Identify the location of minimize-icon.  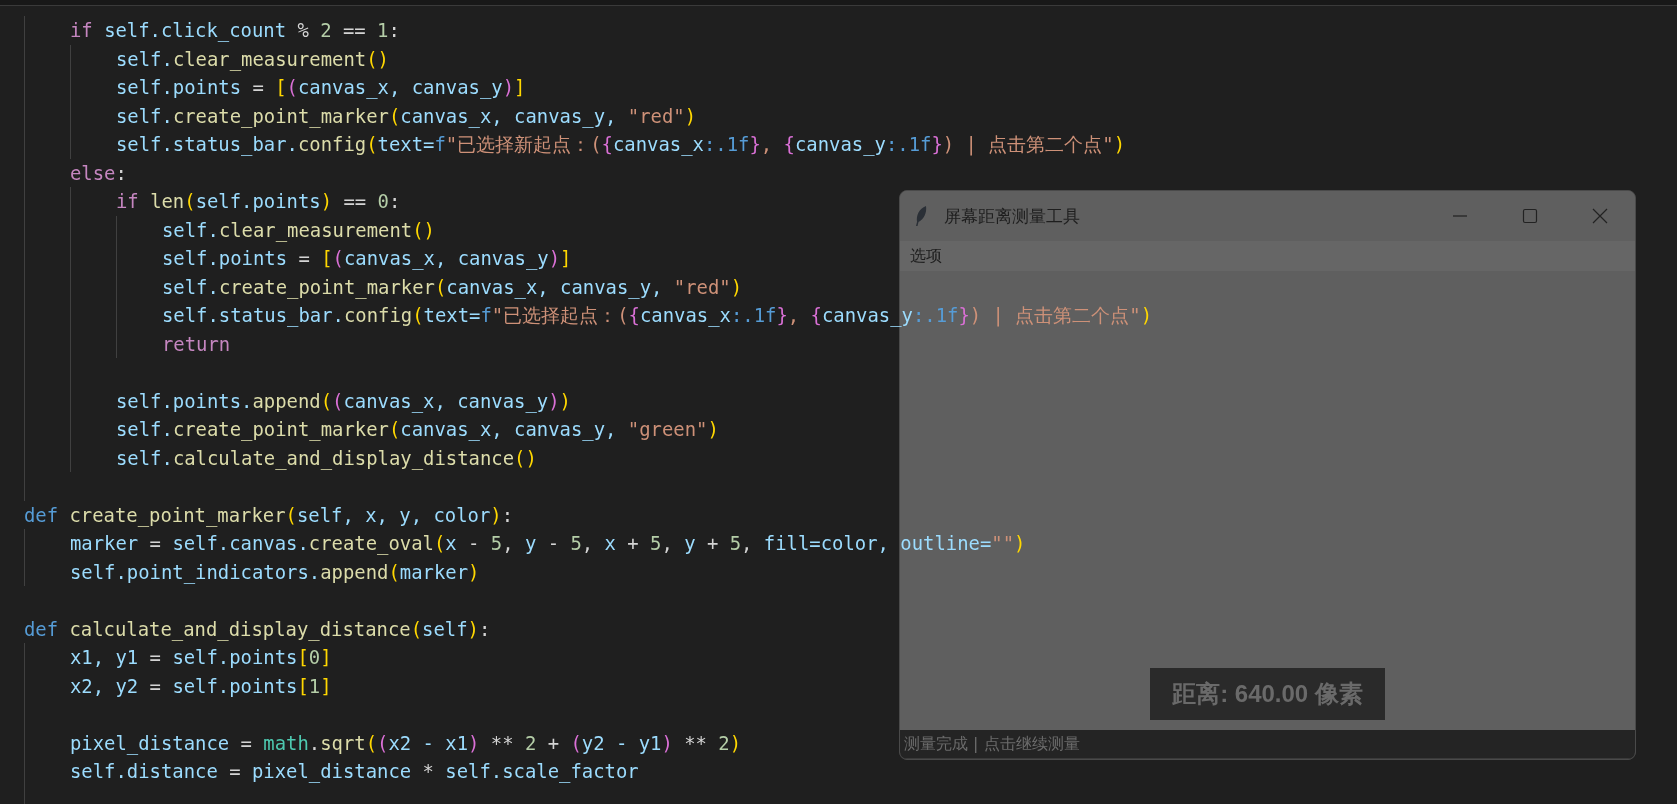
(1460, 216).